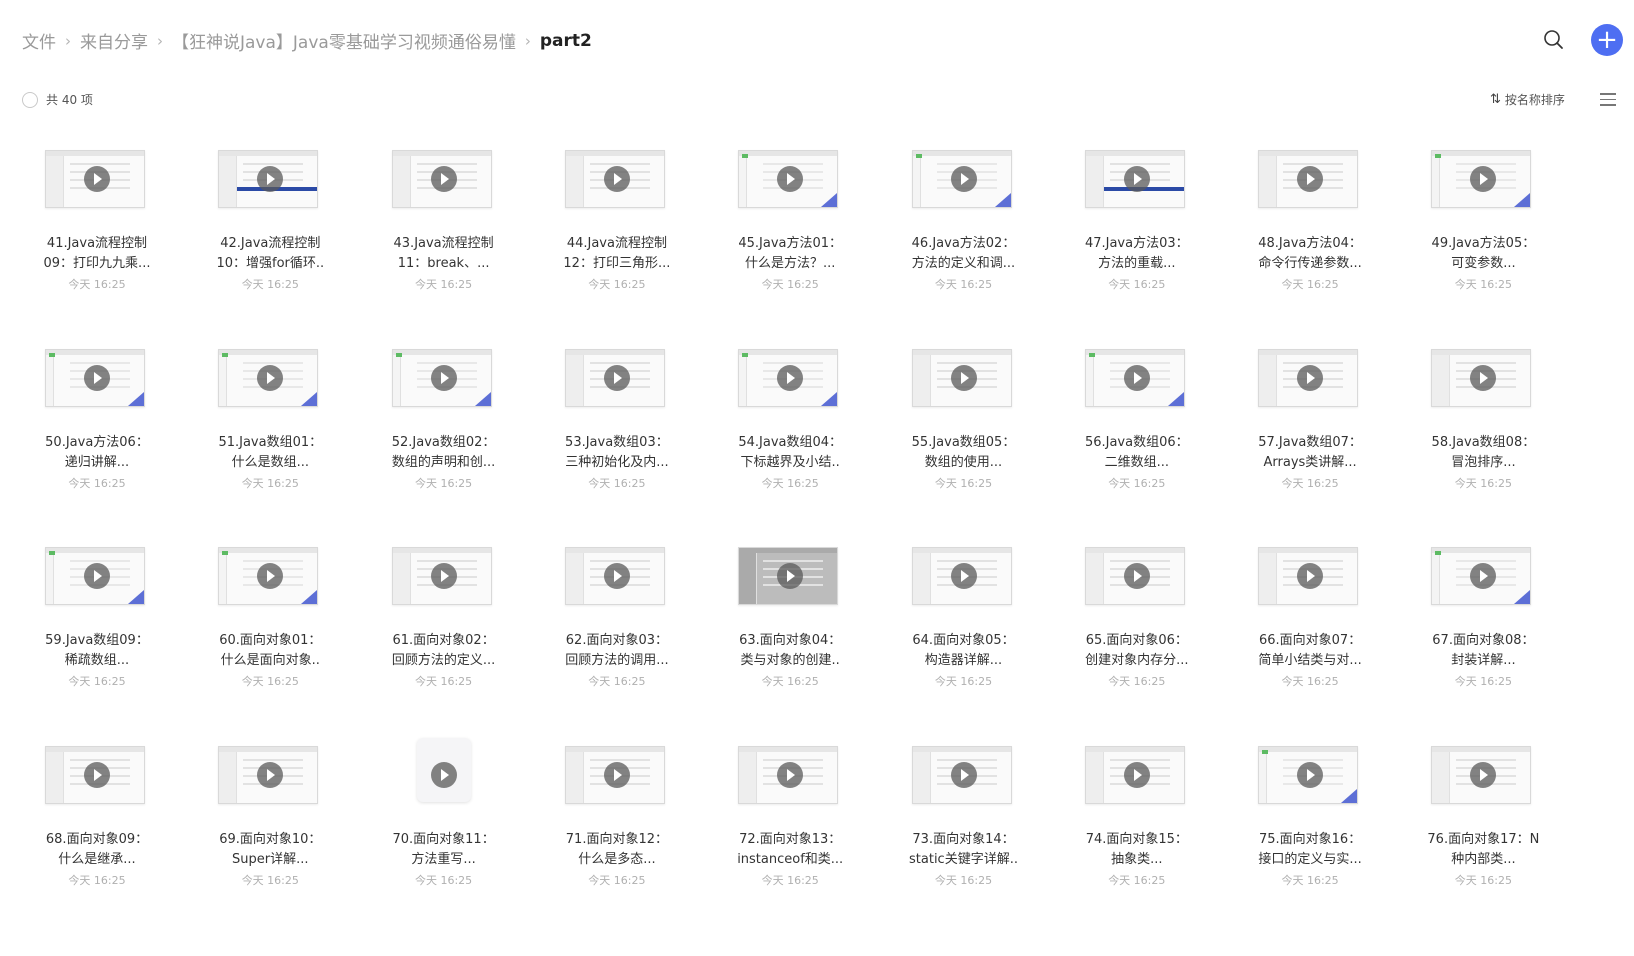  I want to click on file-item: 66.面向对象07： 简单小结类与对... 今天 16:25, so click(1310, 620).